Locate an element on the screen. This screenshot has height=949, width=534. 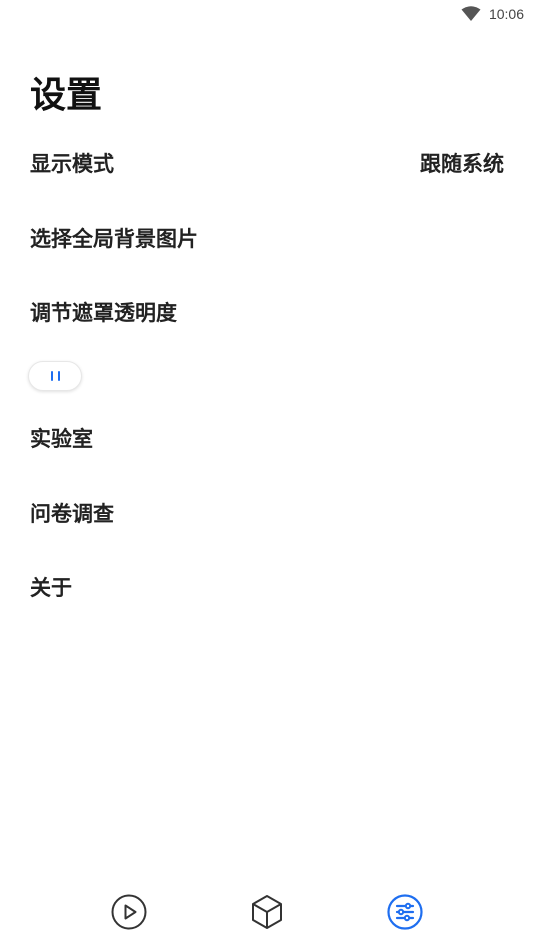
background-image-row: 选择全局背景图片 is located at coordinates (267, 238).